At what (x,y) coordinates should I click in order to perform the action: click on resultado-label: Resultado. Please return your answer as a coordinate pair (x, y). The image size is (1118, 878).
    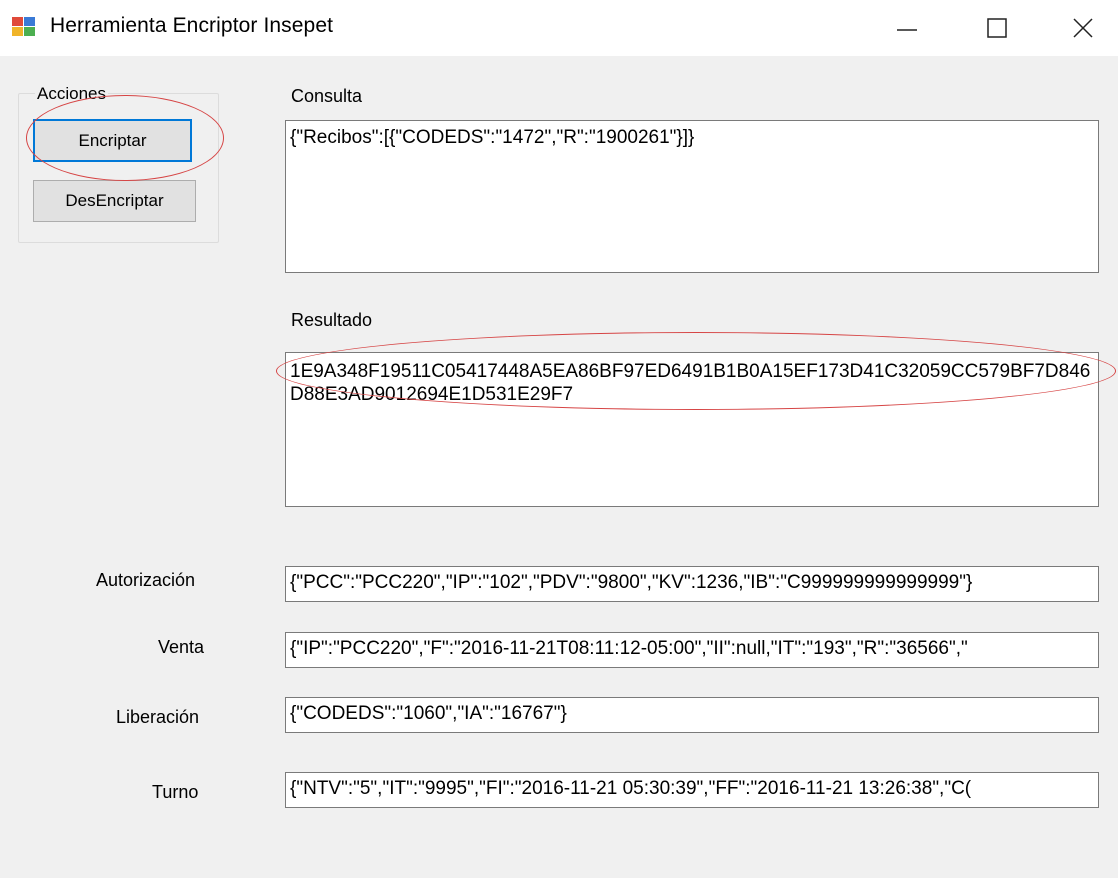
    Looking at the image, I should click on (332, 320).